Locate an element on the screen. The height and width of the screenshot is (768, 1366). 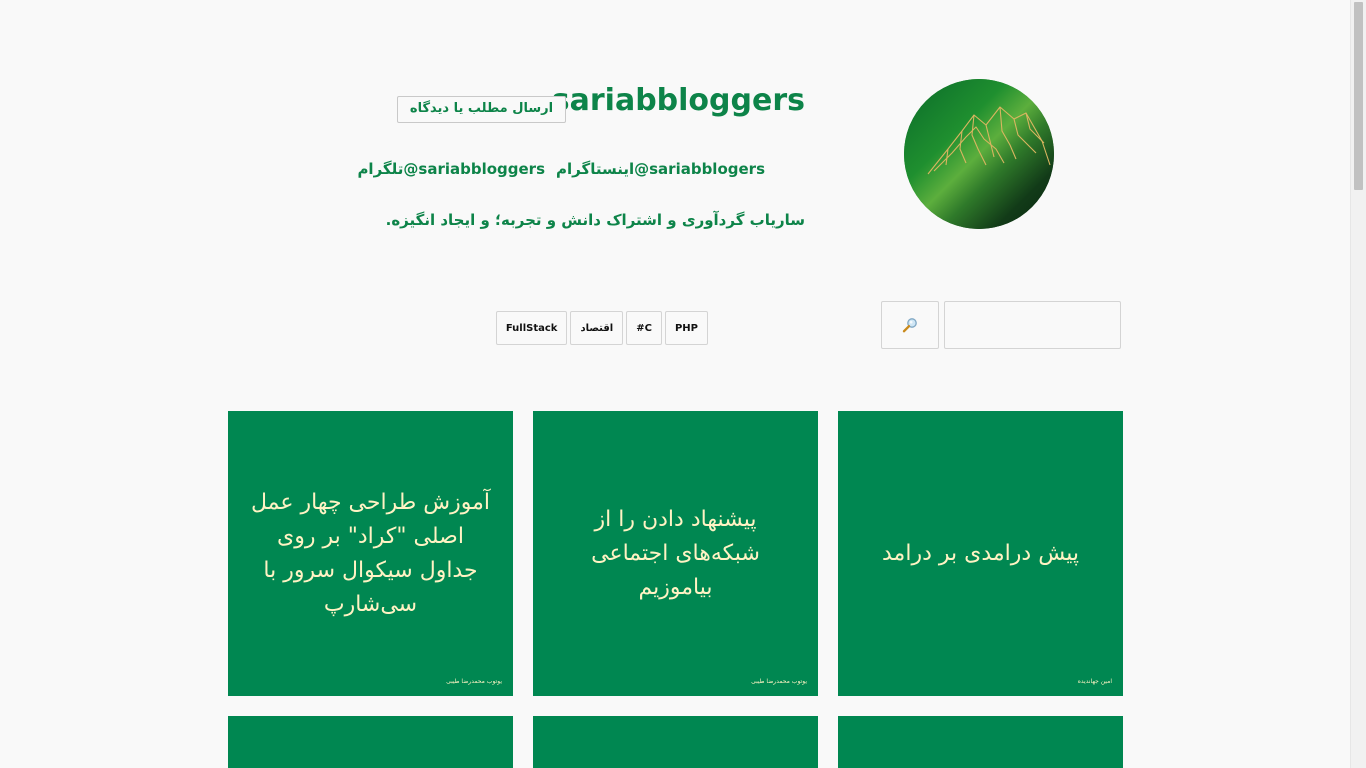
mountain-logo-icon is located at coordinates (979, 154).